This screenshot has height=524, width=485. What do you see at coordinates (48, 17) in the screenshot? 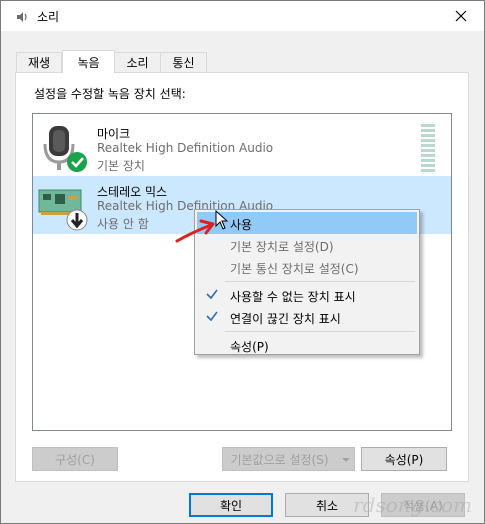
I see `window-title: 소리` at bounding box center [48, 17].